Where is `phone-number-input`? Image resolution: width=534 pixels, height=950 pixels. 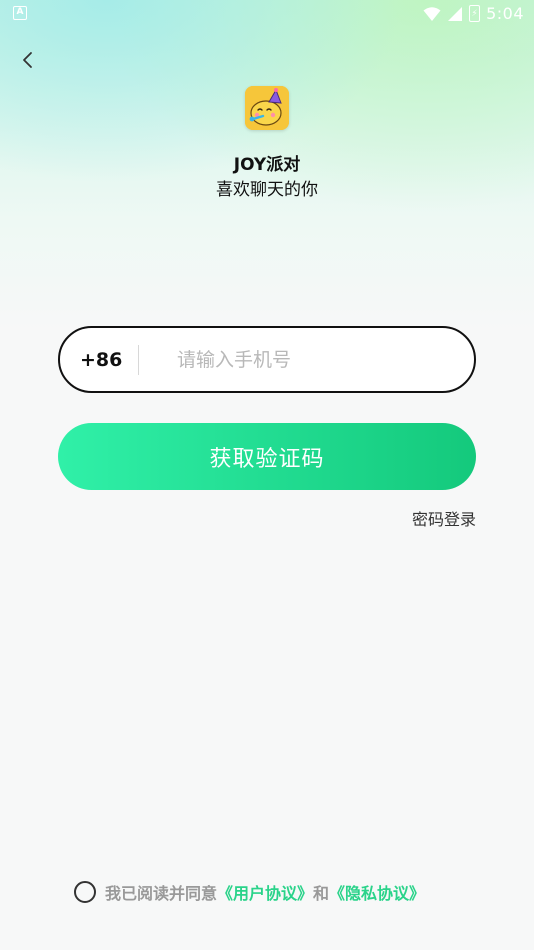
phone-number-input is located at coordinates (306, 359).